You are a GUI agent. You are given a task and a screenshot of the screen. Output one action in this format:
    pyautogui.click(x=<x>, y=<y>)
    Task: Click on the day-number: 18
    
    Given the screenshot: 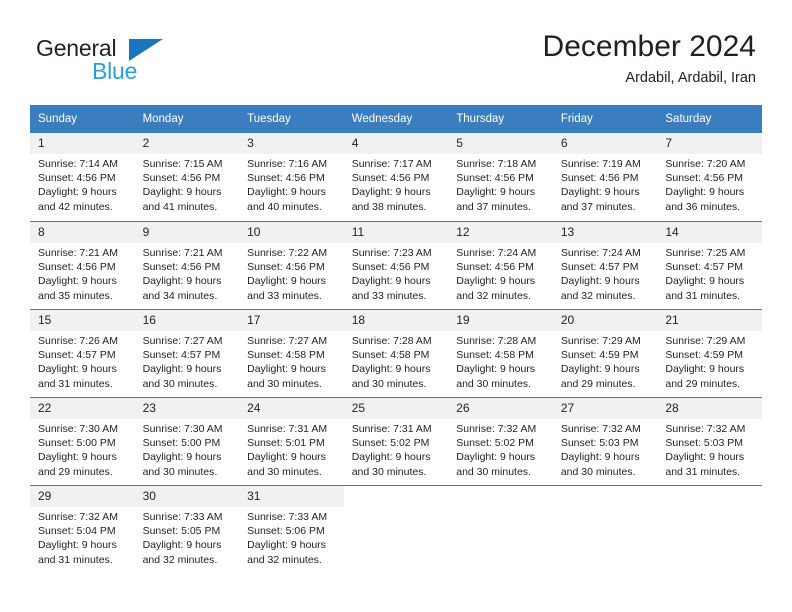 What is the action you would take?
    pyautogui.click(x=396, y=320)
    